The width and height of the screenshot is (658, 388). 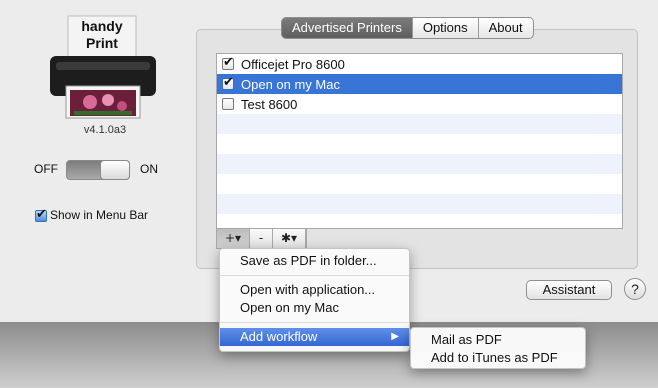 I want to click on version-label: v4.1.0a3, so click(x=105, y=130).